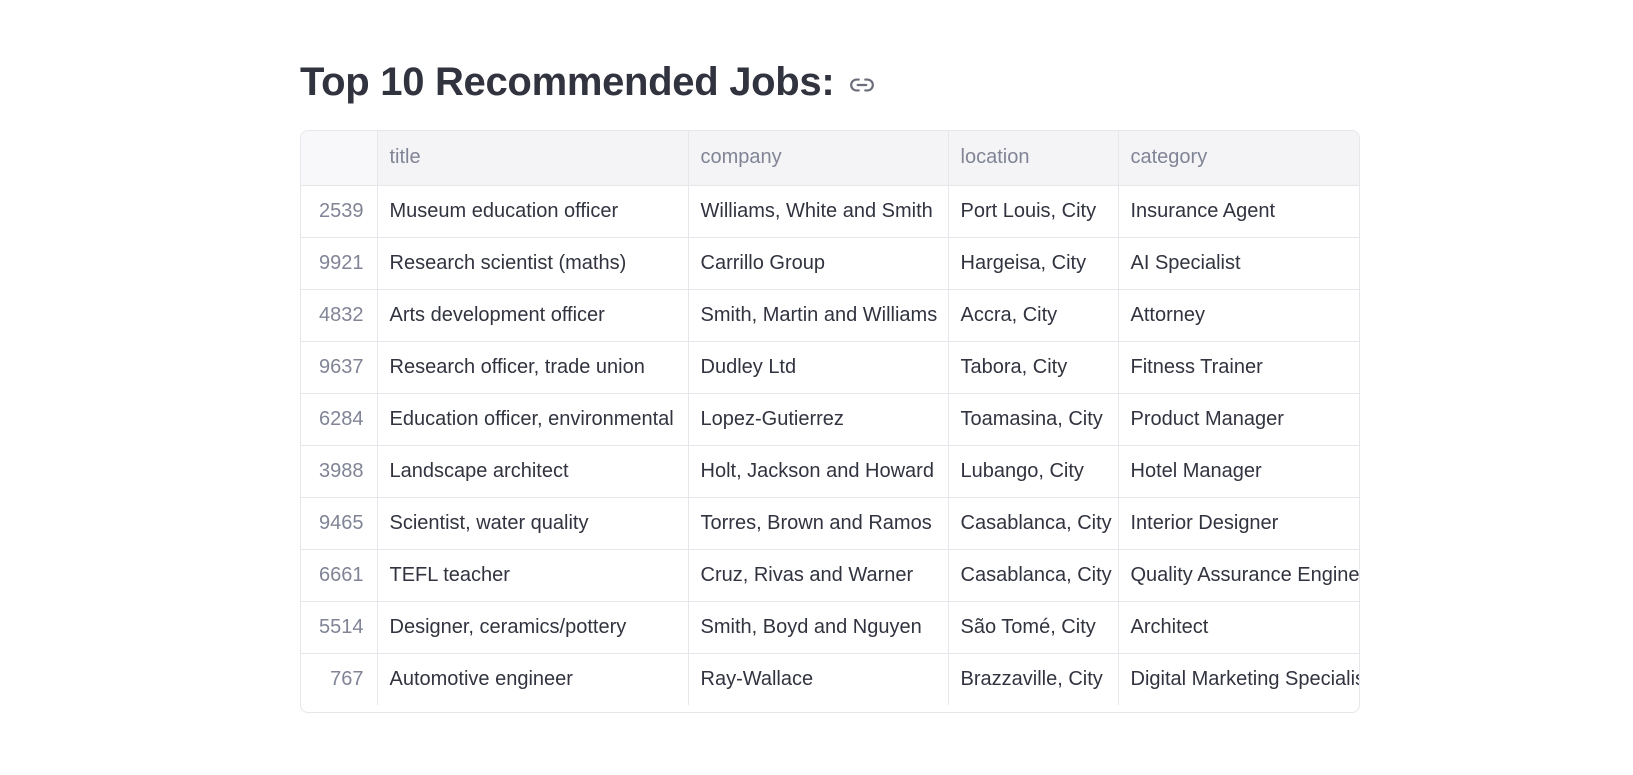 This screenshot has height=775, width=1633. I want to click on location-cell: Lubango, City, so click(1033, 471).